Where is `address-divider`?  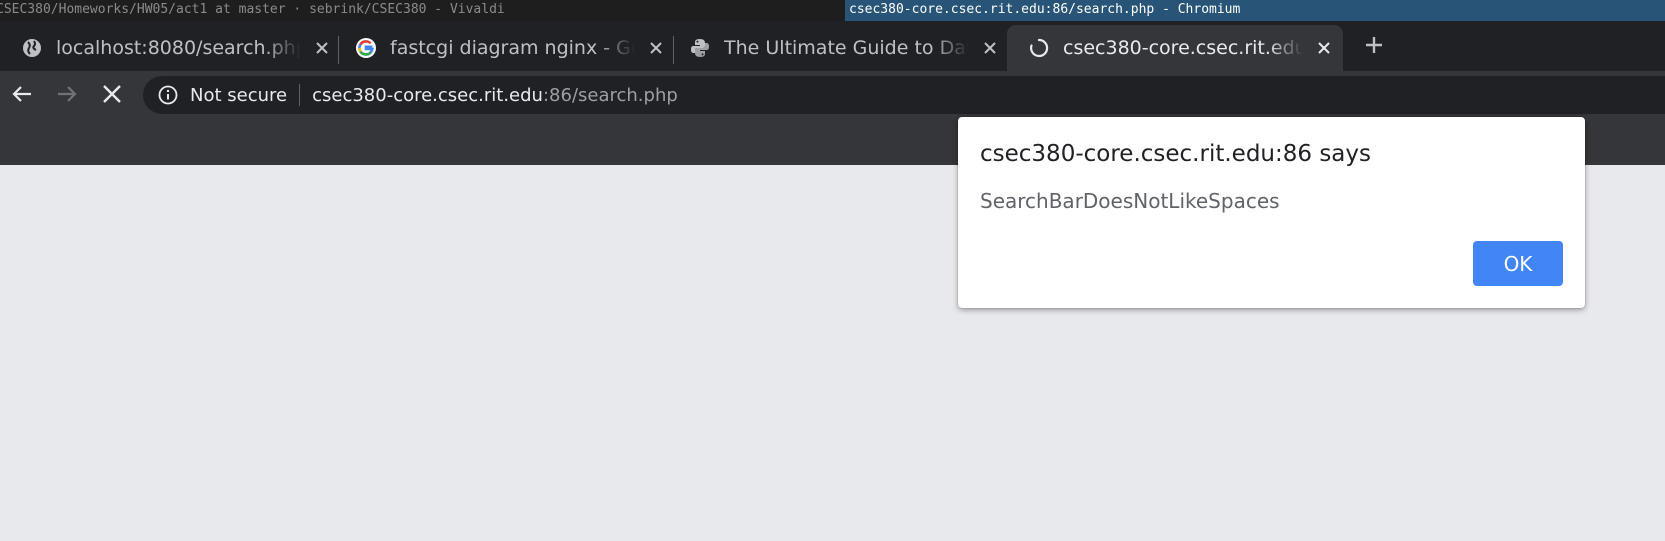 address-divider is located at coordinates (300, 95).